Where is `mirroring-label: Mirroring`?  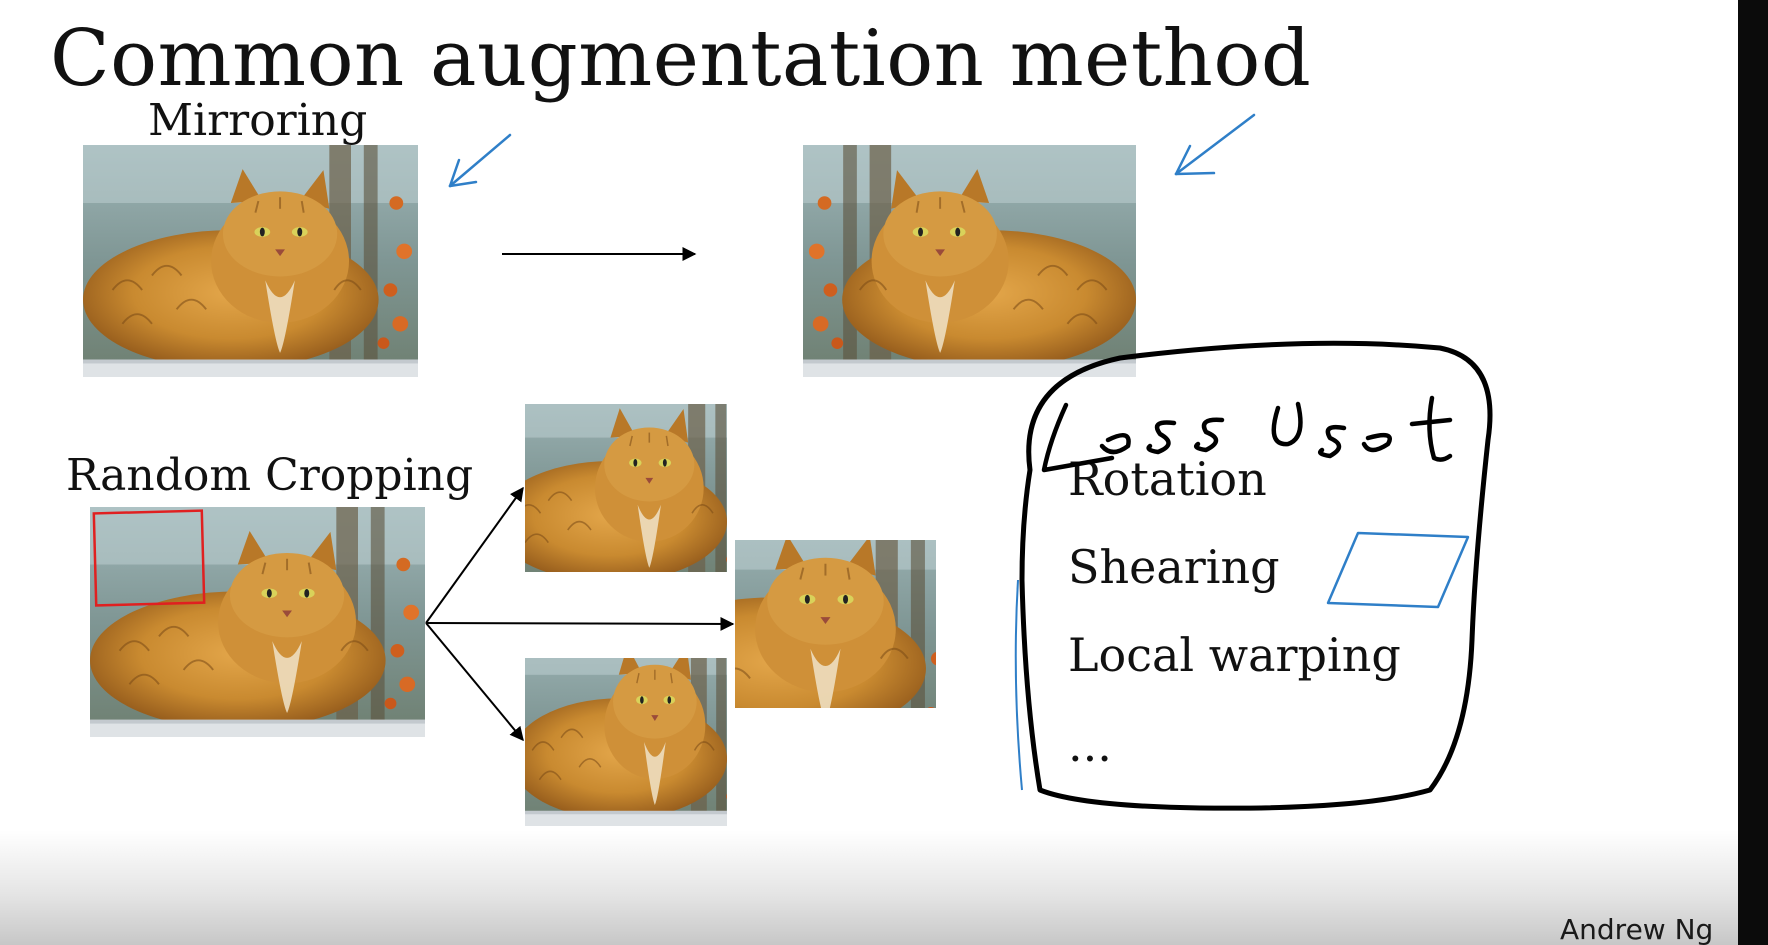
mirroring-label: Mirroring is located at coordinates (258, 120).